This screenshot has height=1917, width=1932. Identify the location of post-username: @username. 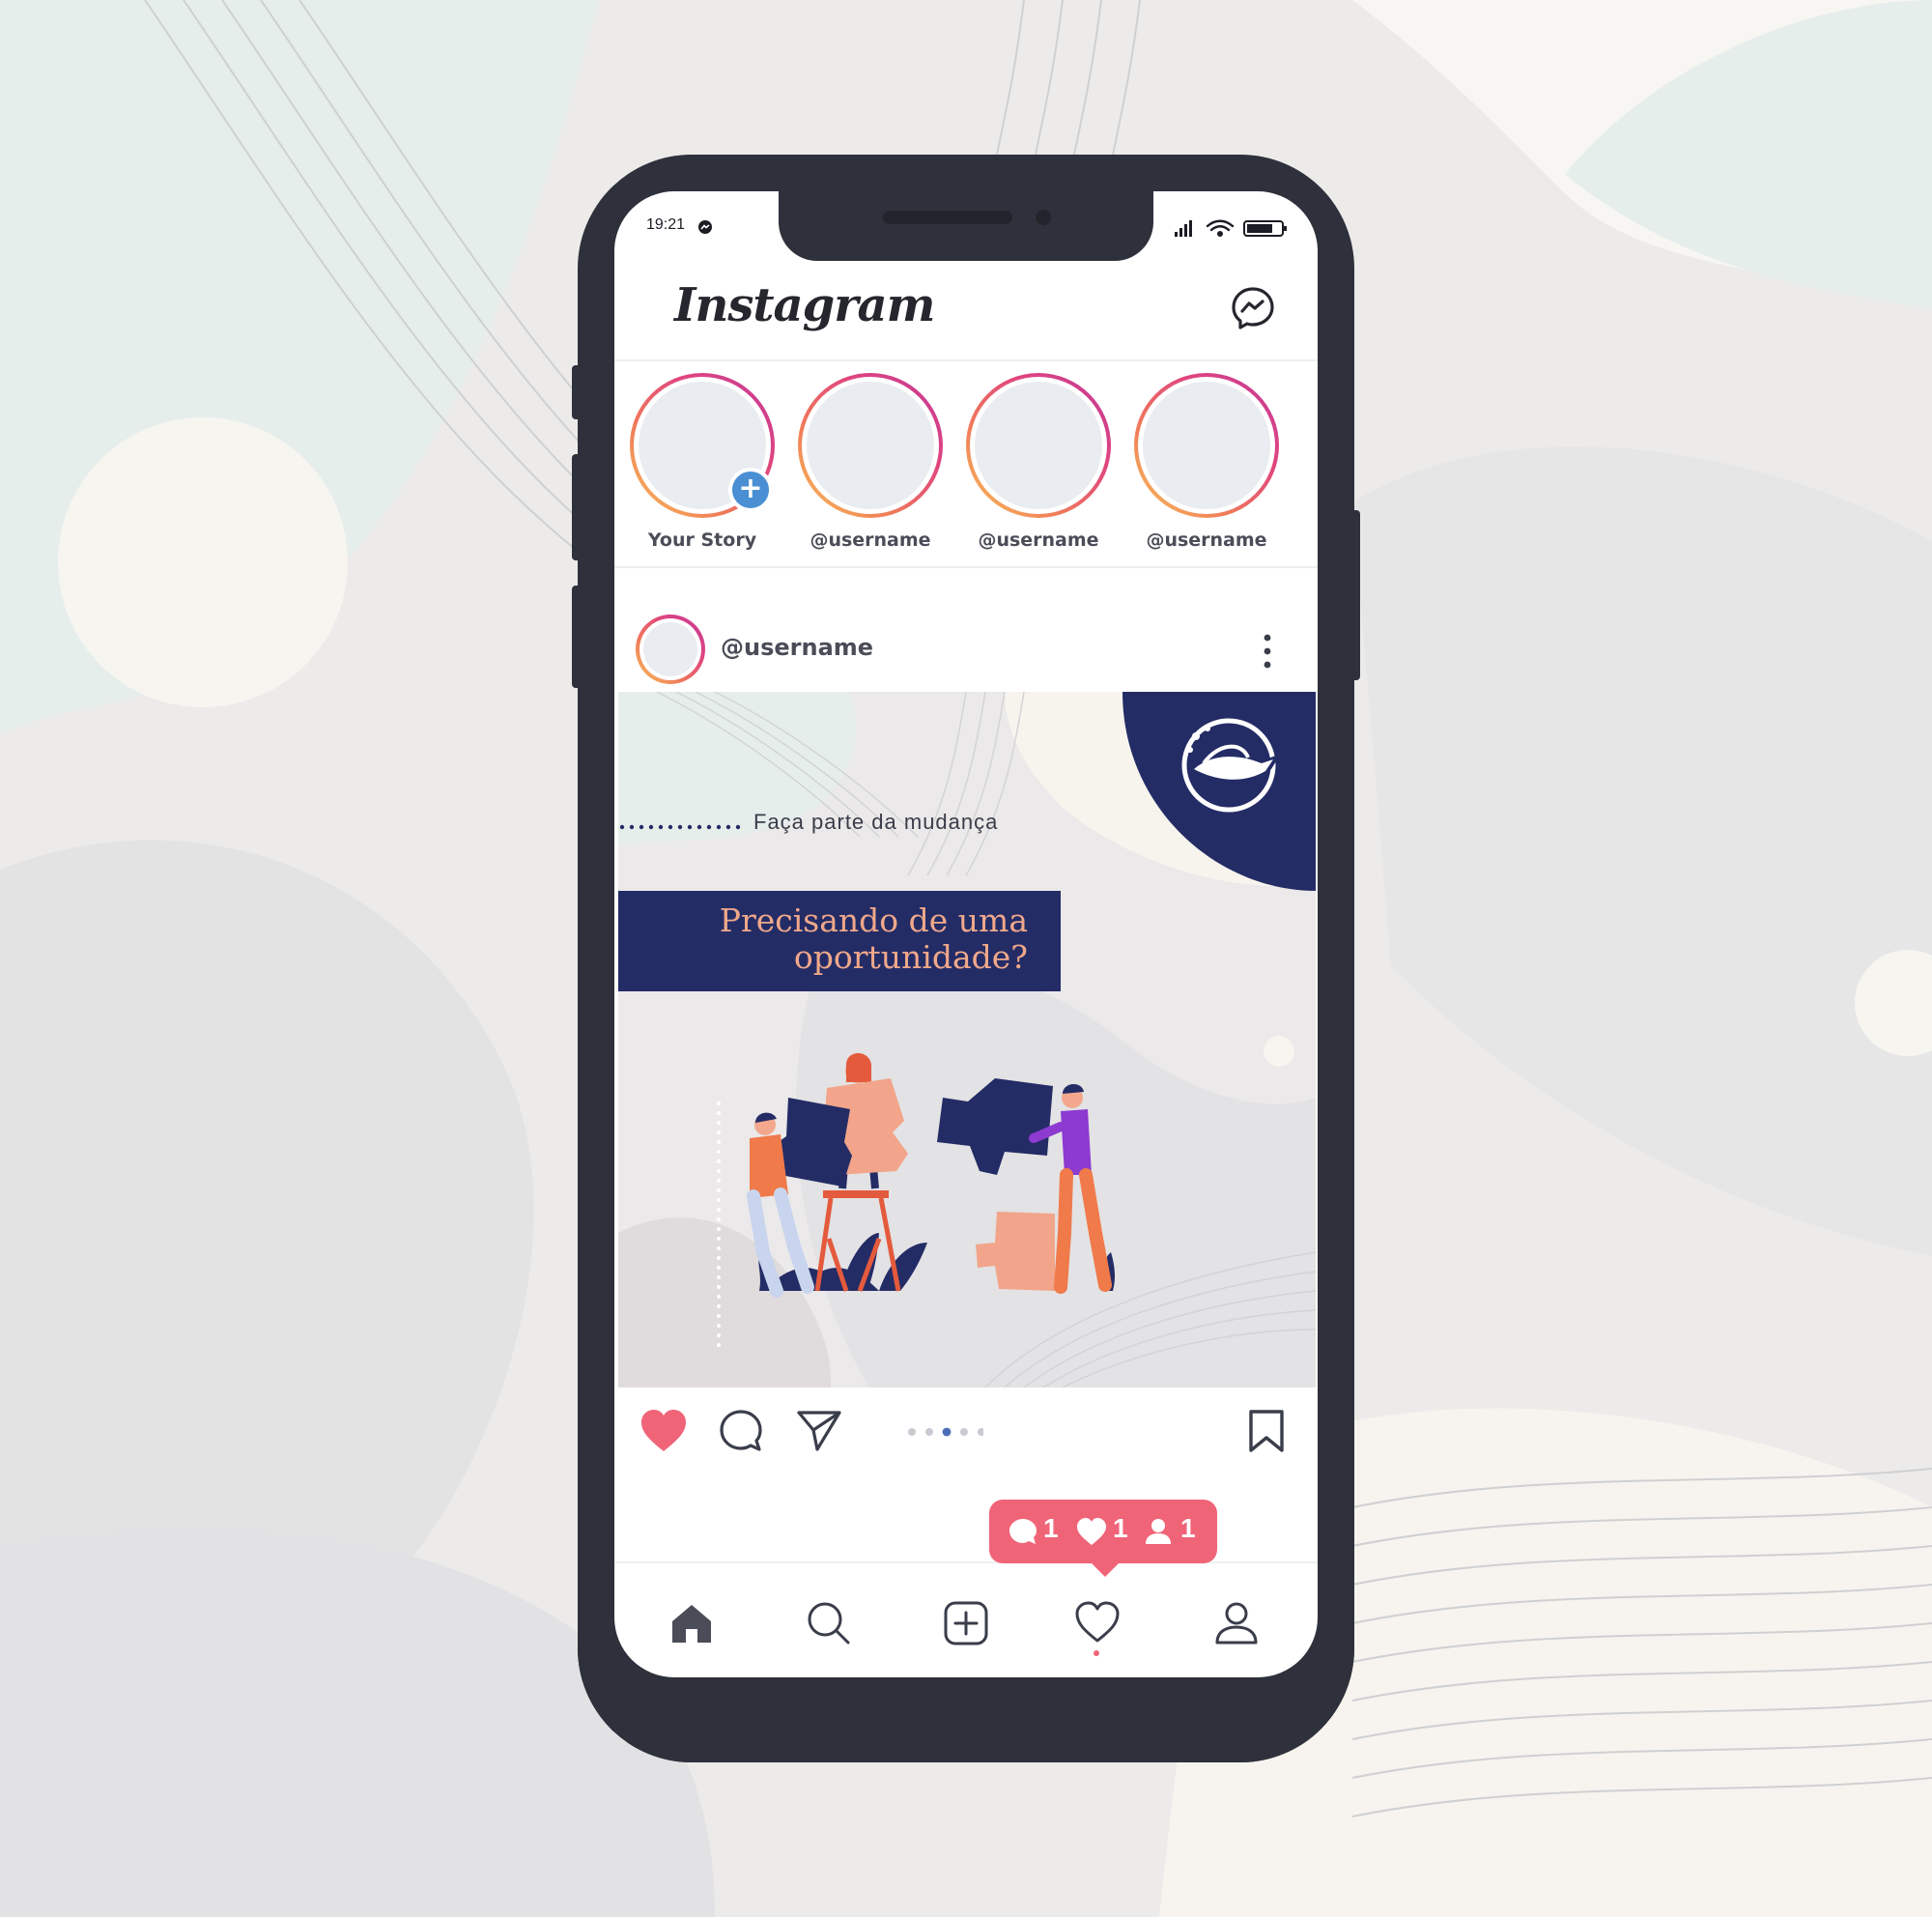
(797, 647).